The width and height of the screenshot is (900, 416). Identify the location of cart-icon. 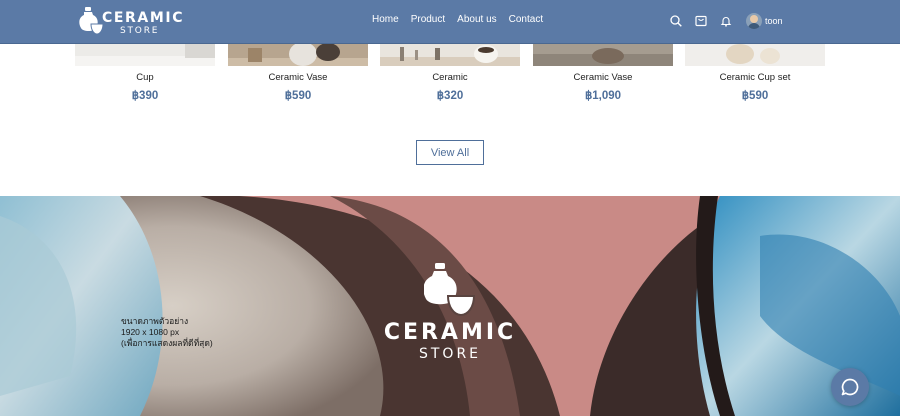
(701, 21).